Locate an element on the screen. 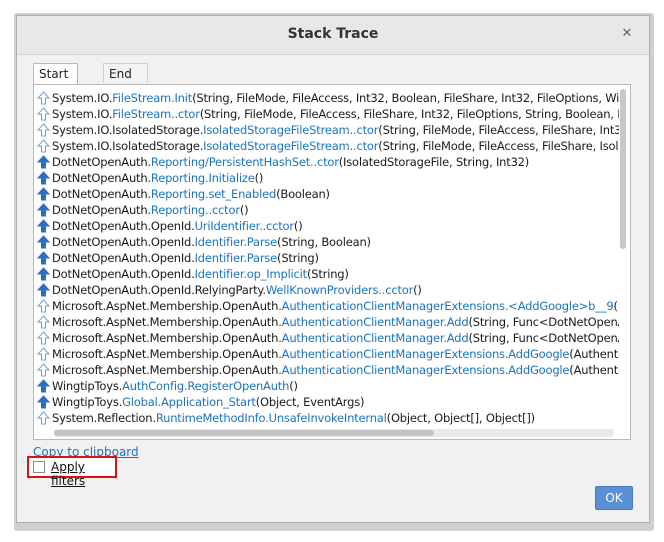 This screenshot has height=542, width=664. frame-method-link: FileStream..ctor is located at coordinates (156, 114).